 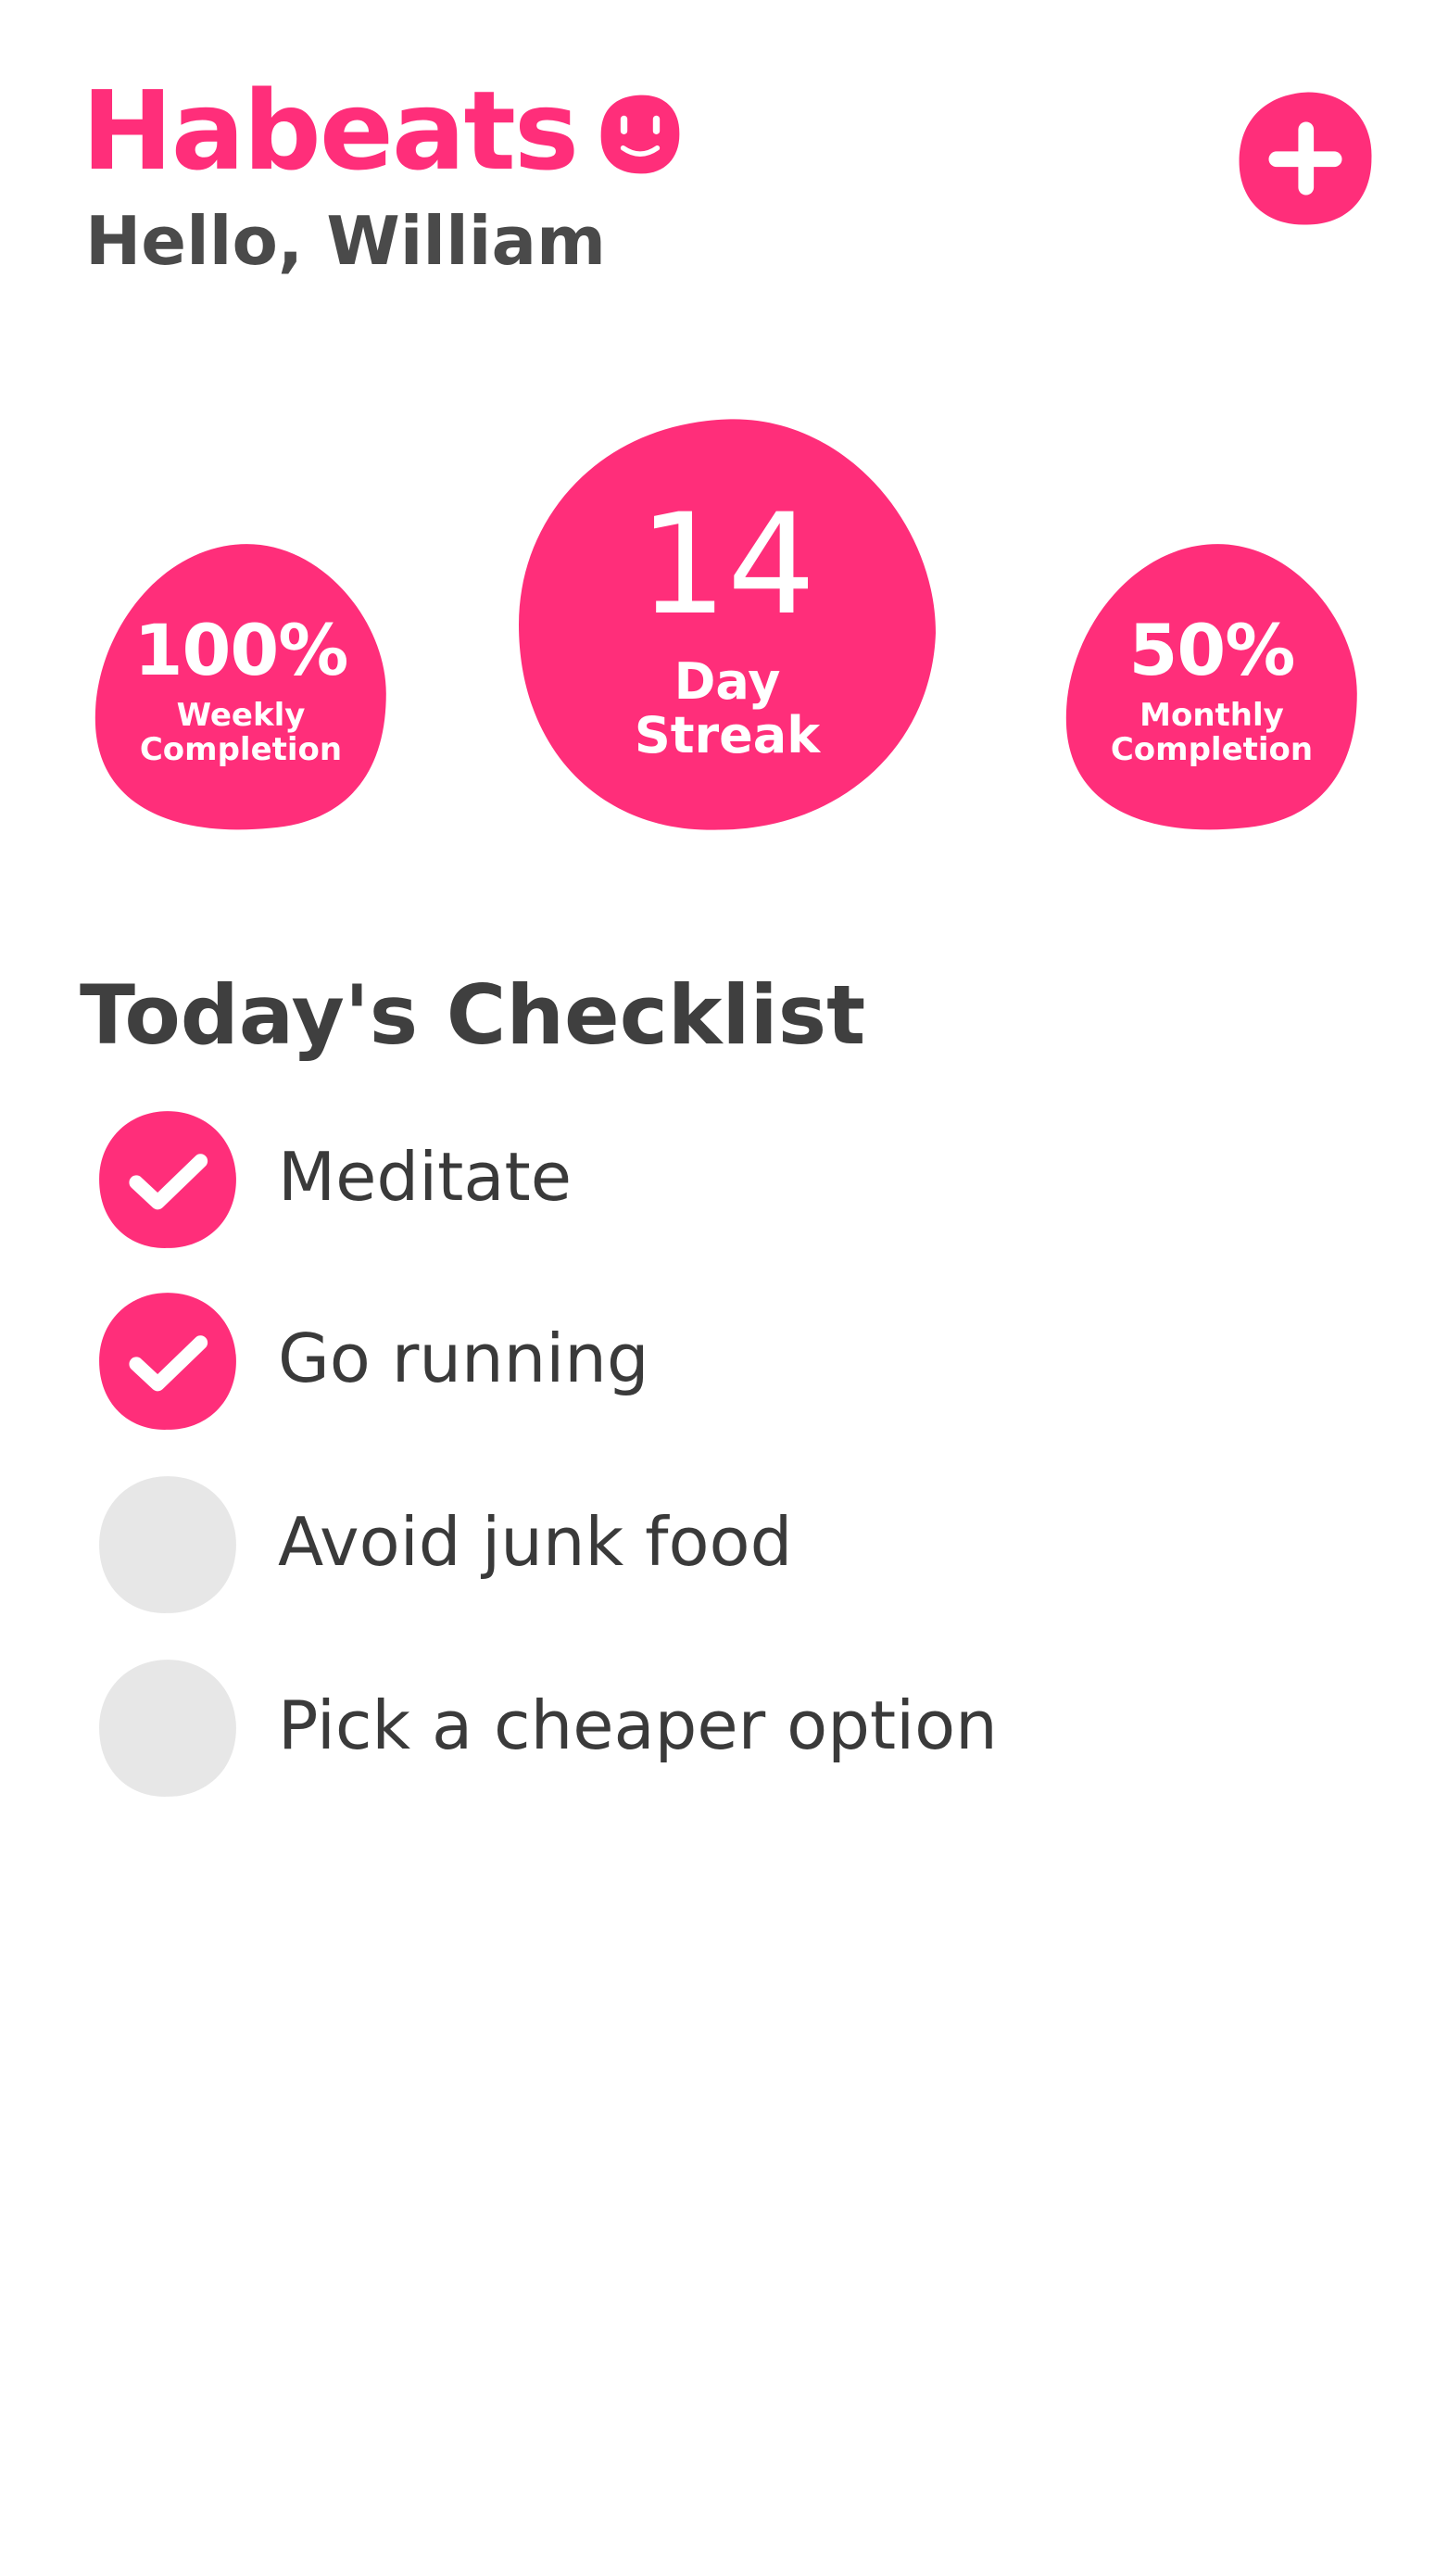 I want to click on checklist-item-label: Go running, so click(x=463, y=1358).